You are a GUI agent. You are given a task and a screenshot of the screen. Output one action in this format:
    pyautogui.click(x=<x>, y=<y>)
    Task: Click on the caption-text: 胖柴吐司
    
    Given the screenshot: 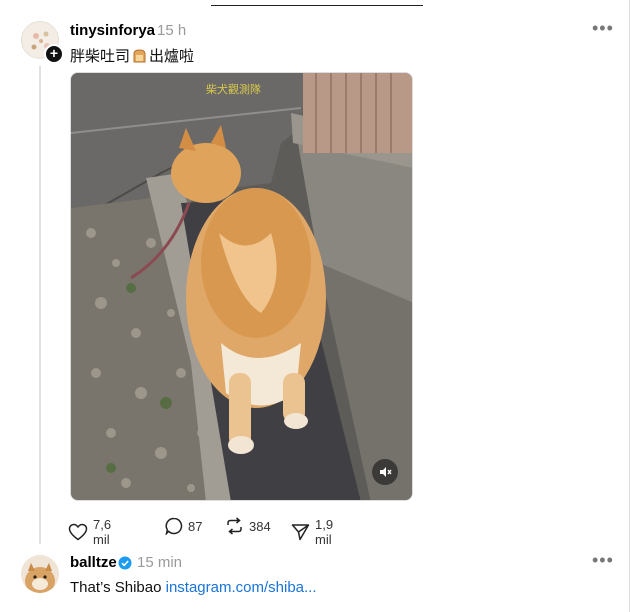 What is the action you would take?
    pyautogui.click(x=100, y=56)
    